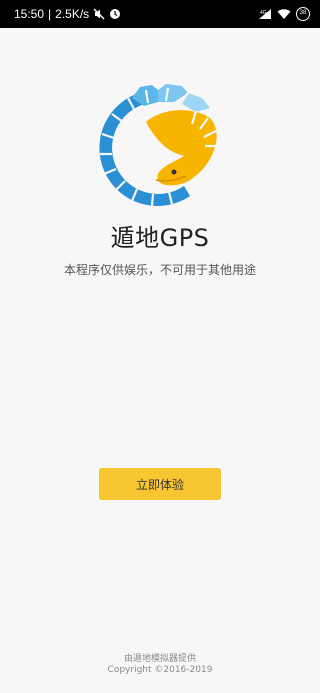 The image size is (320, 693). I want to click on status-left: 15:50 | 2.5K/s, so click(67, 14).